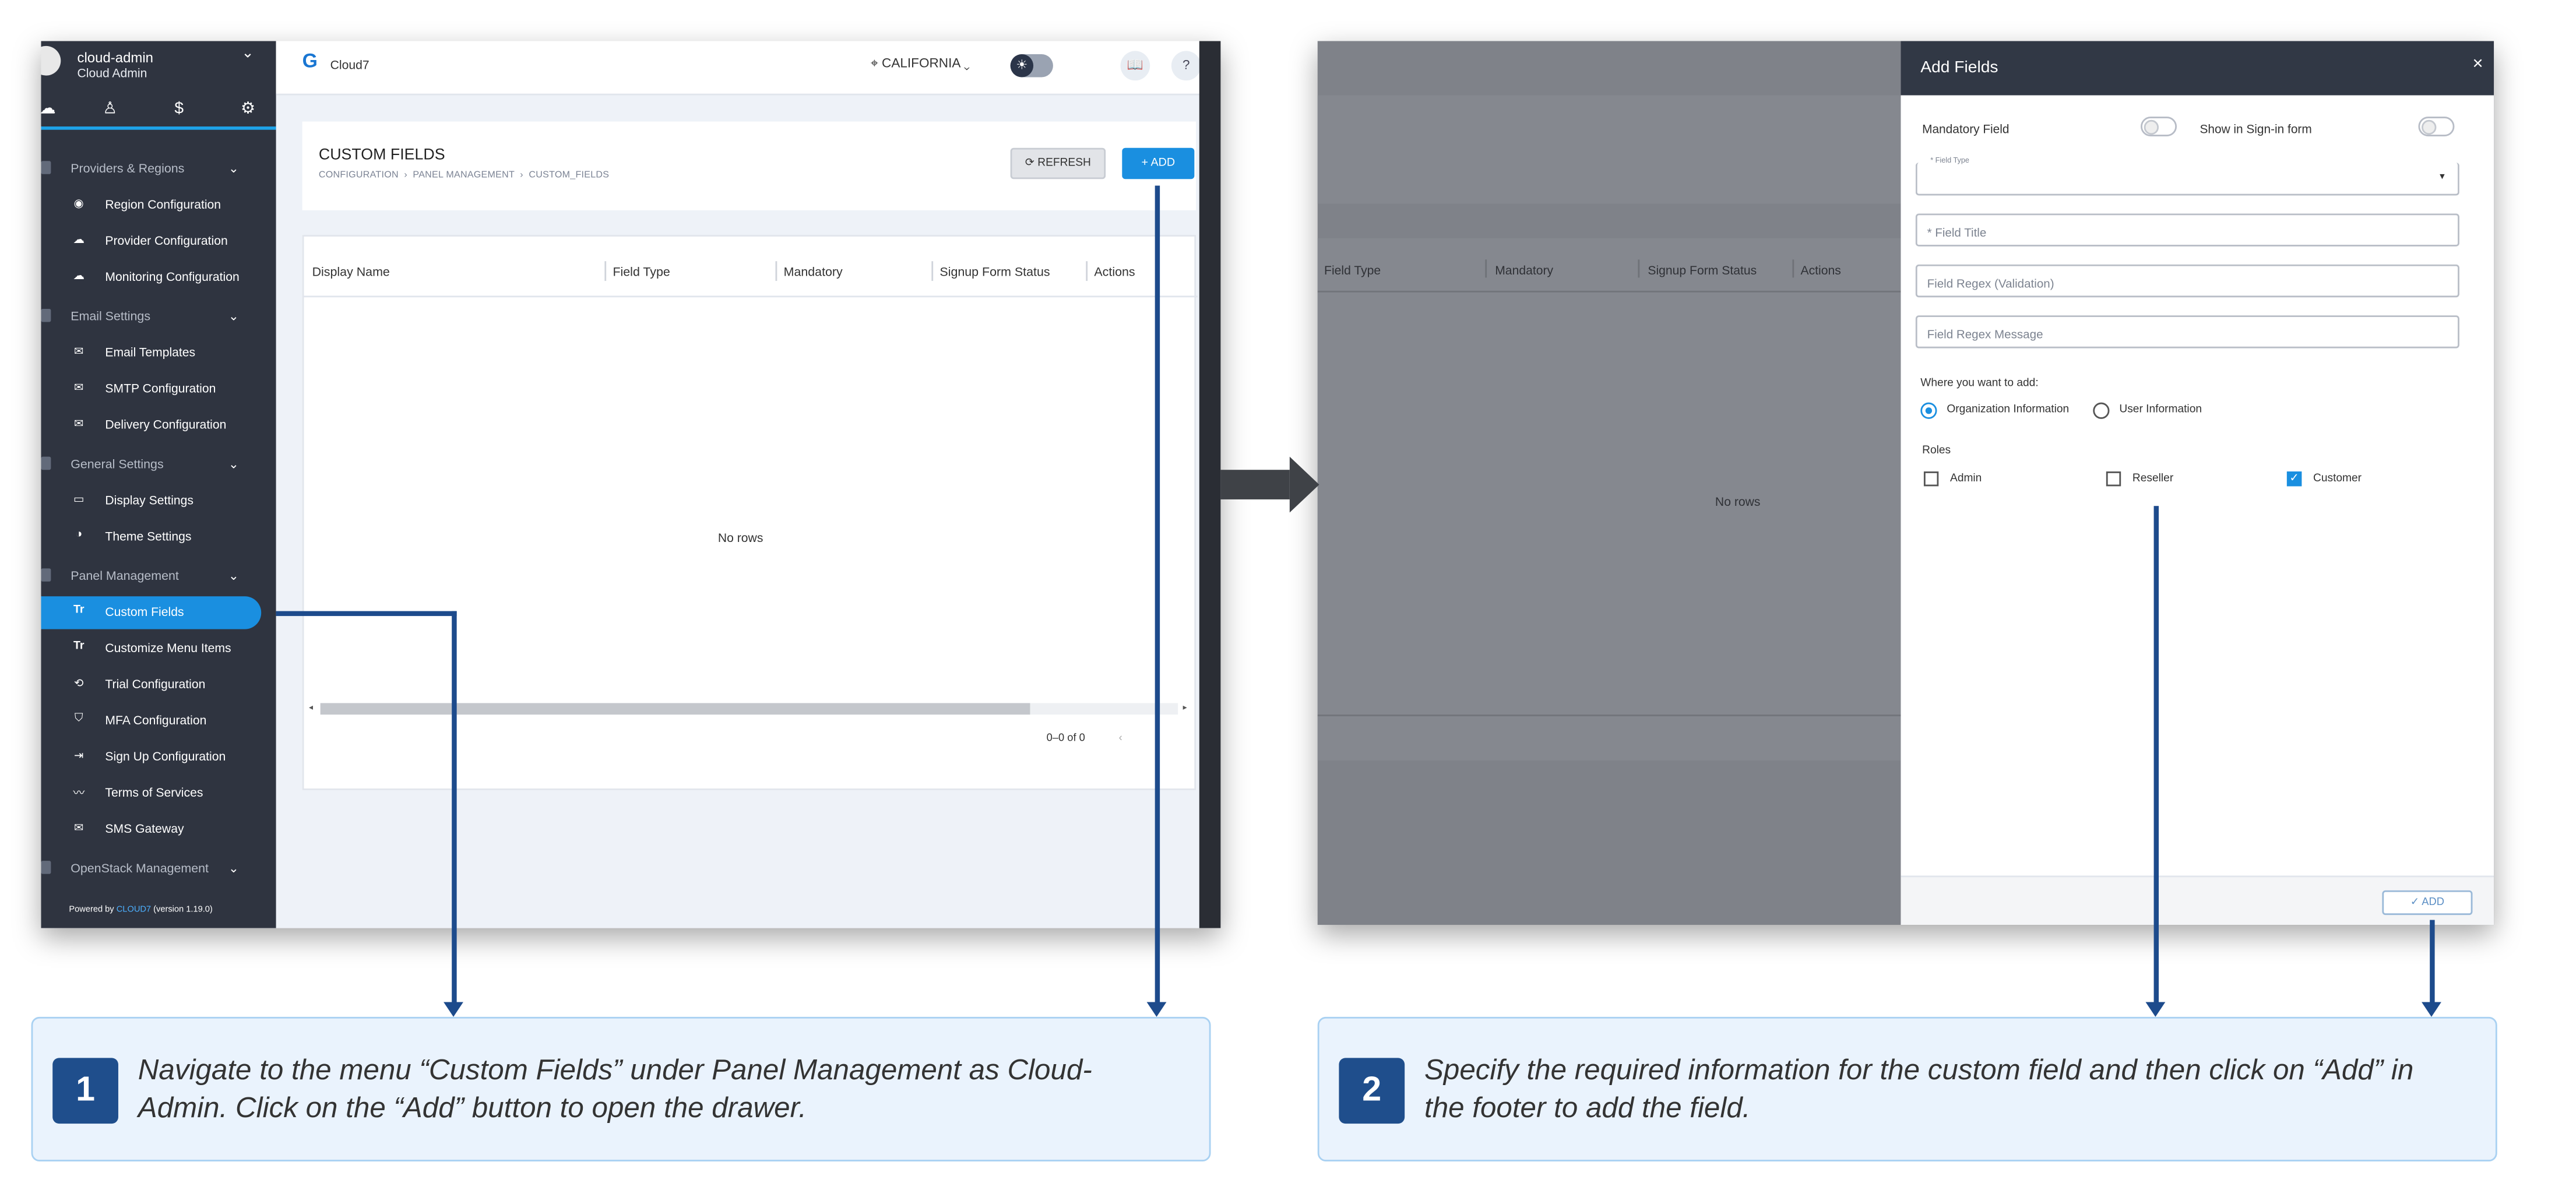 This screenshot has width=2576, height=1183. I want to click on horizontal-scrollbar, so click(749, 709).